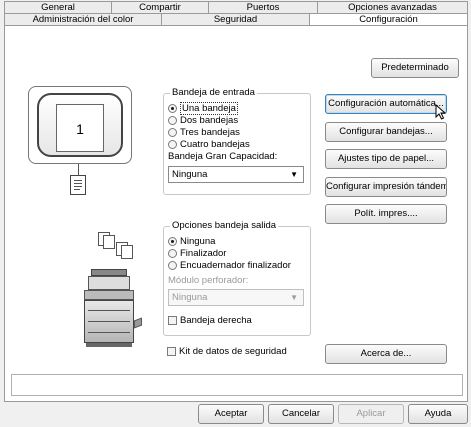 This screenshot has width=471, height=427. I want to click on ayuda-button: Ayuda, so click(438, 414).